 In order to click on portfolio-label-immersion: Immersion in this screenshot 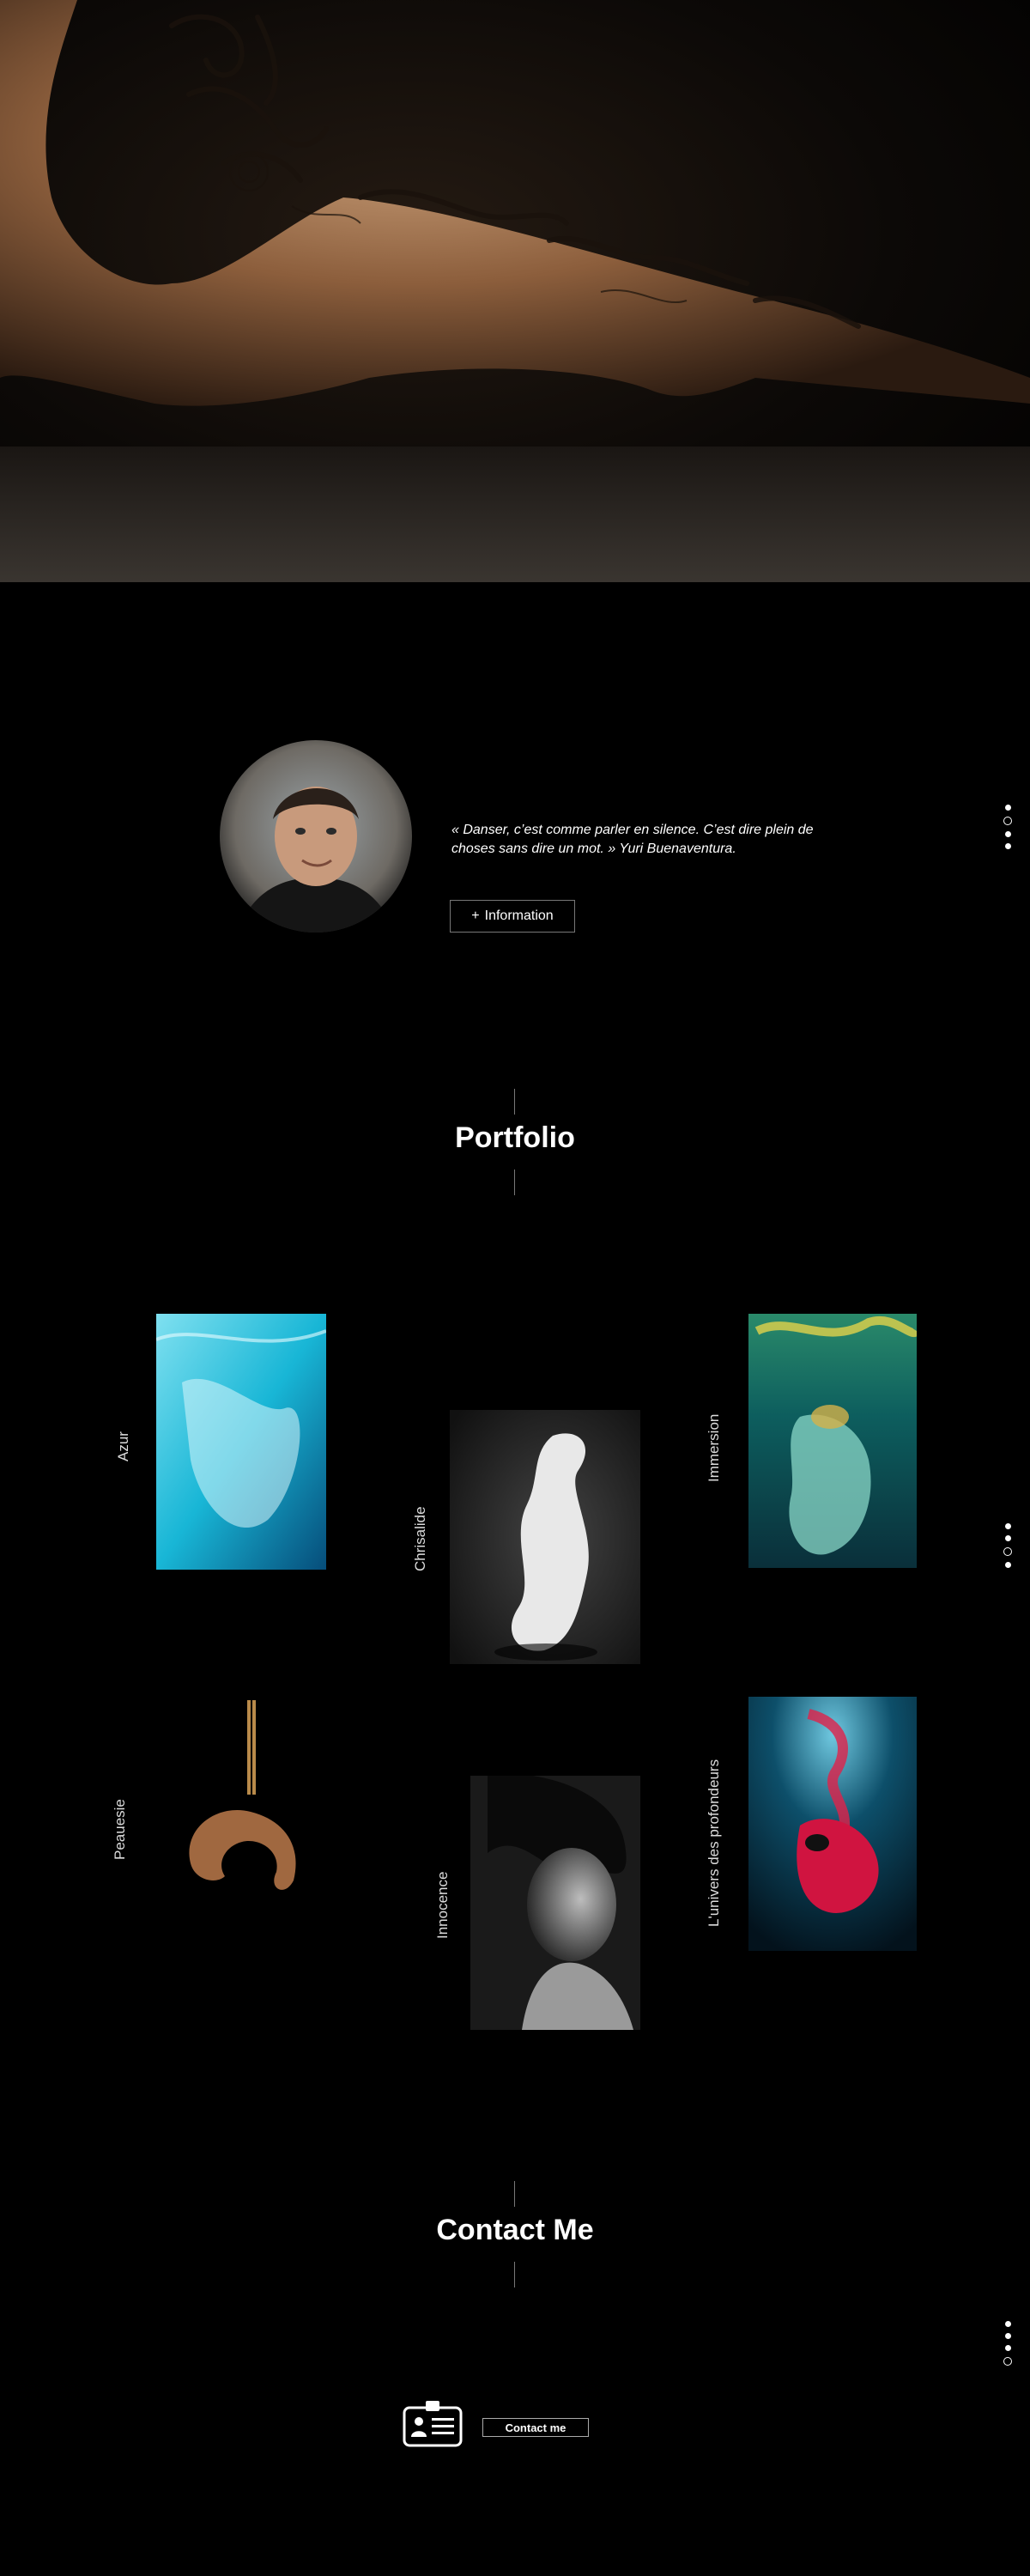, I will do `click(714, 1448)`.